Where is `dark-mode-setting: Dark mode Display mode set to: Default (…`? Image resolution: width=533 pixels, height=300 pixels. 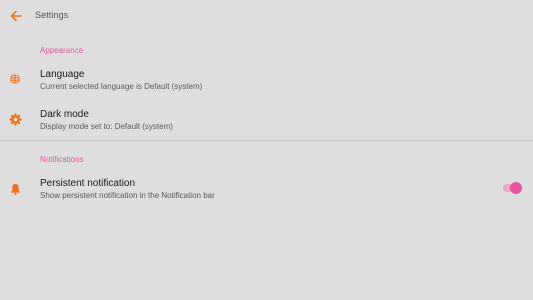
dark-mode-setting: Dark mode Display mode set to: Default (… is located at coordinates (266, 121).